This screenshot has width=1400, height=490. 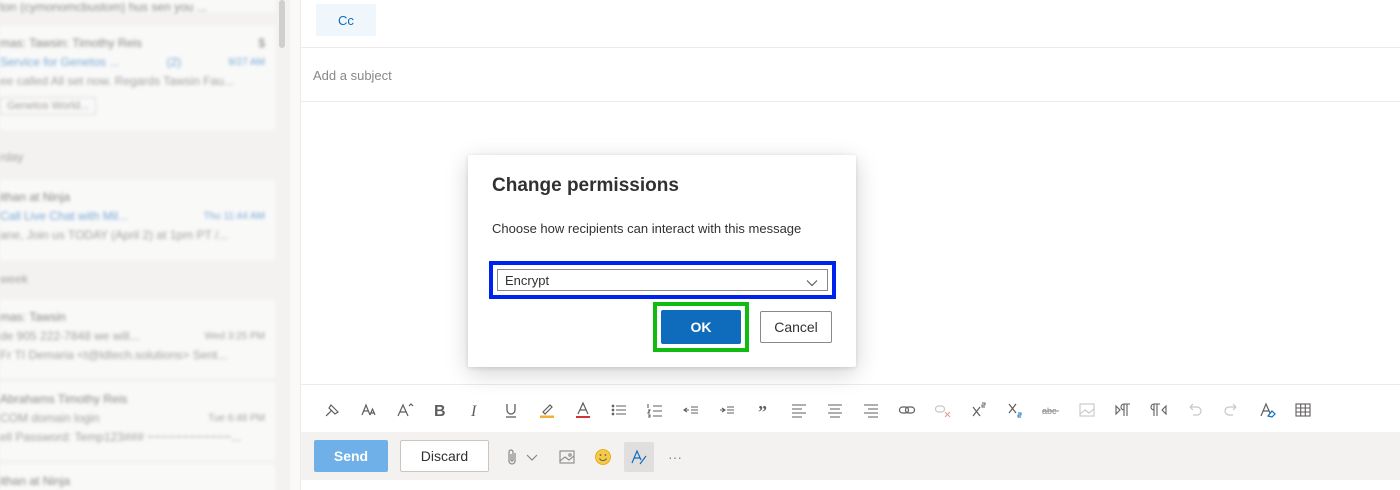 I want to click on list-item-sender: Abrahams Timothy Reis, so click(x=64, y=399).